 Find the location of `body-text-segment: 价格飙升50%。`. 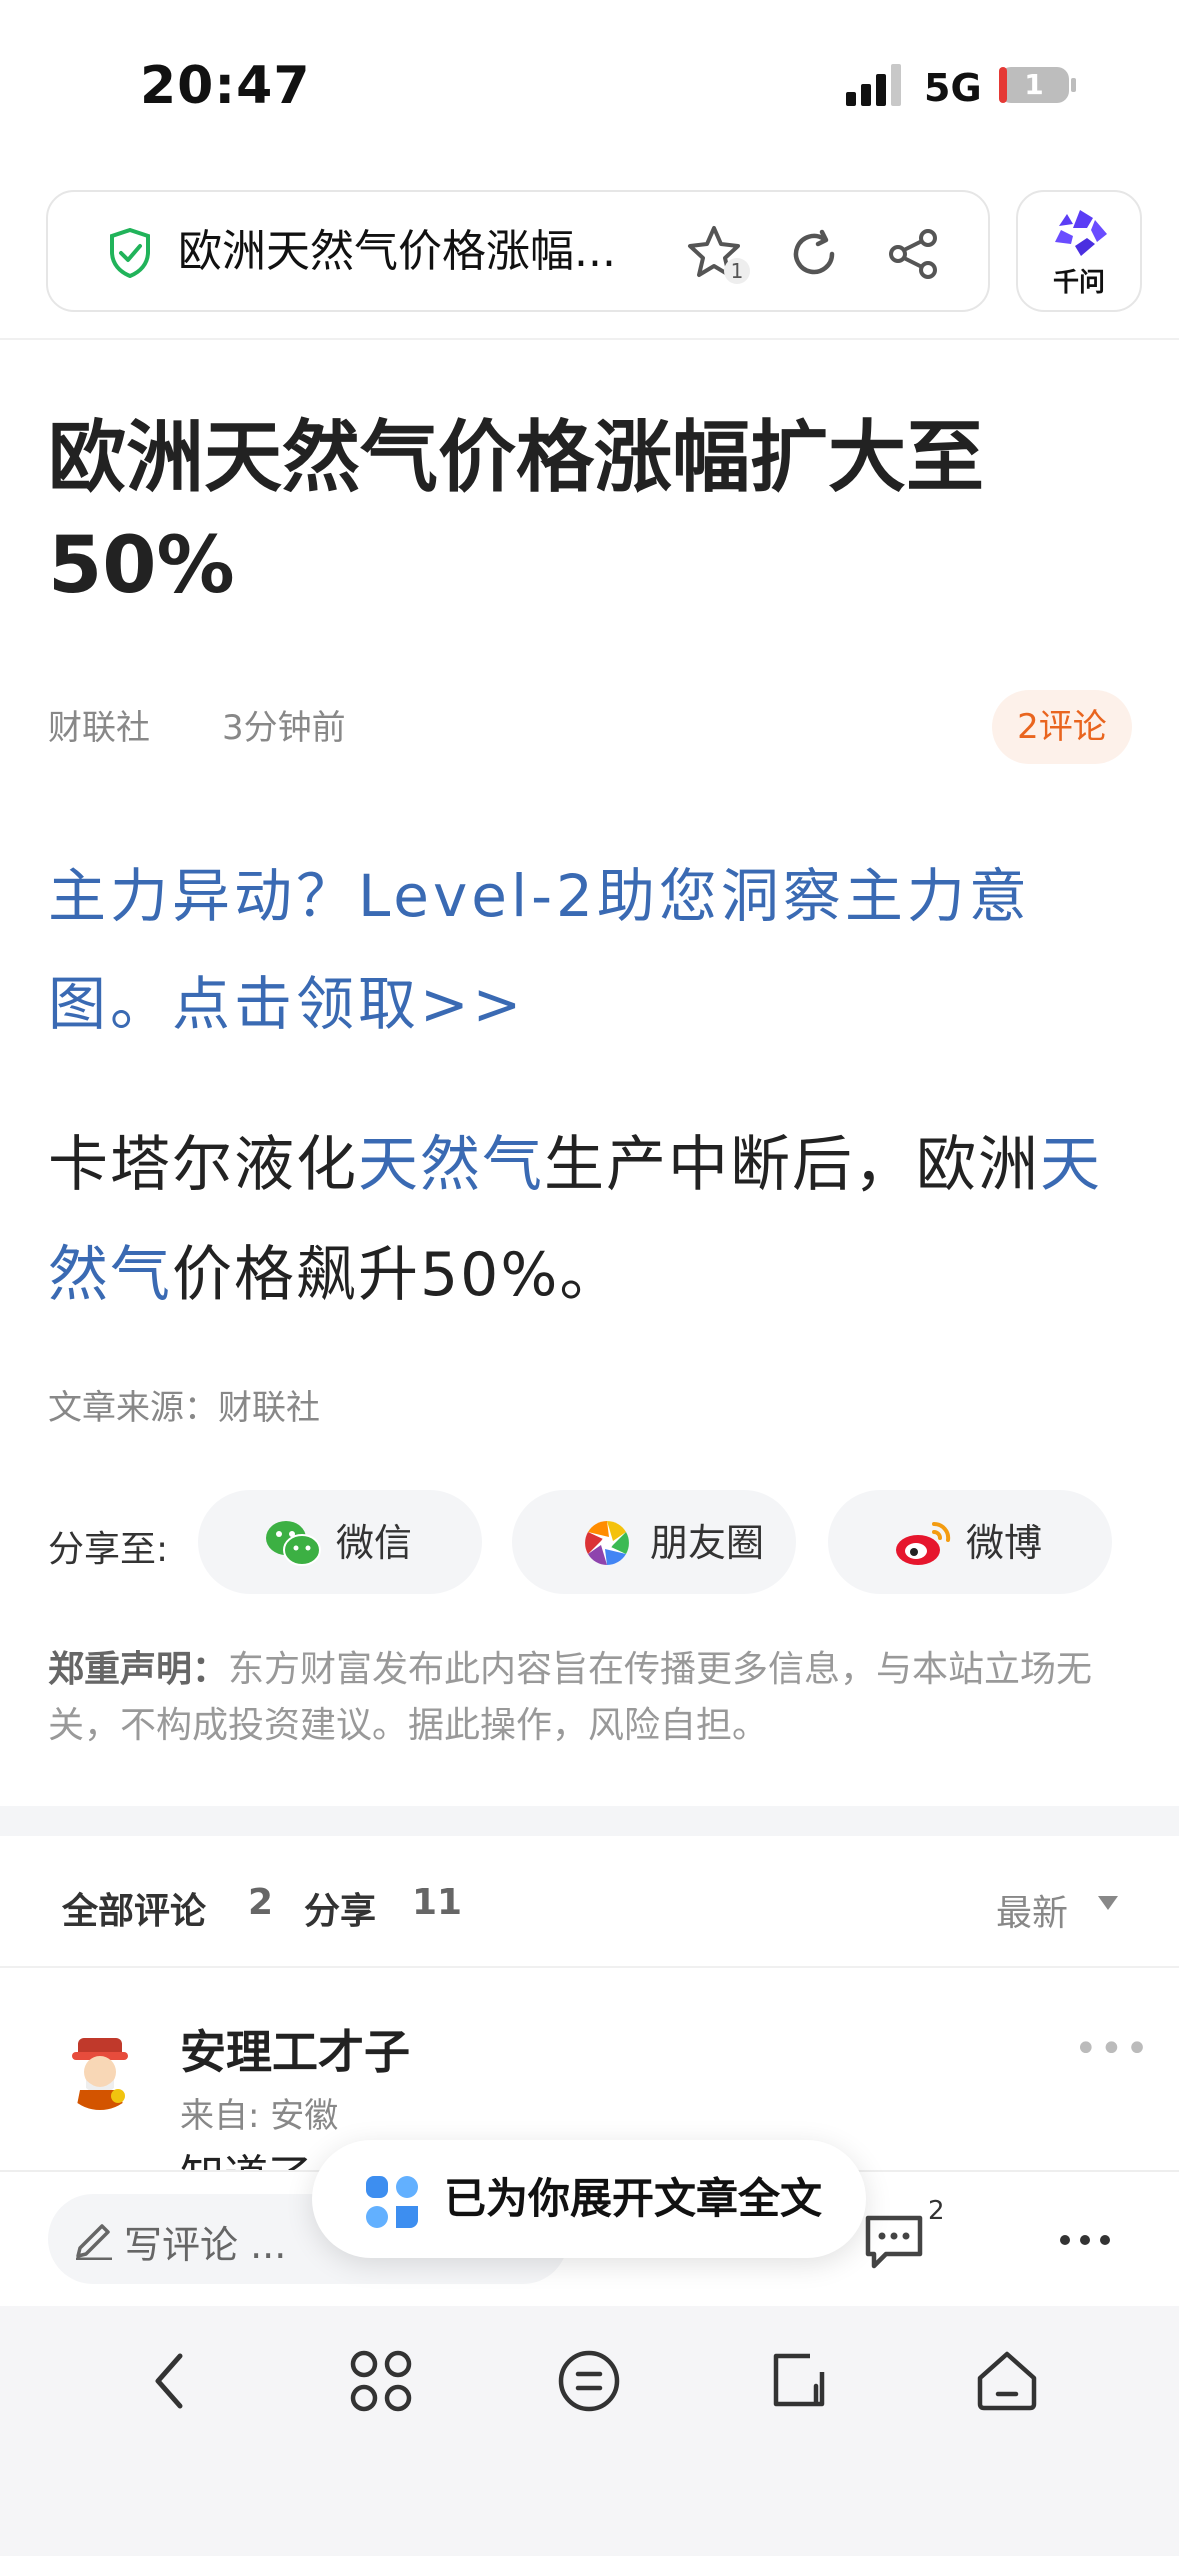

body-text-segment: 价格飙升50%。 is located at coordinates (397, 1275).